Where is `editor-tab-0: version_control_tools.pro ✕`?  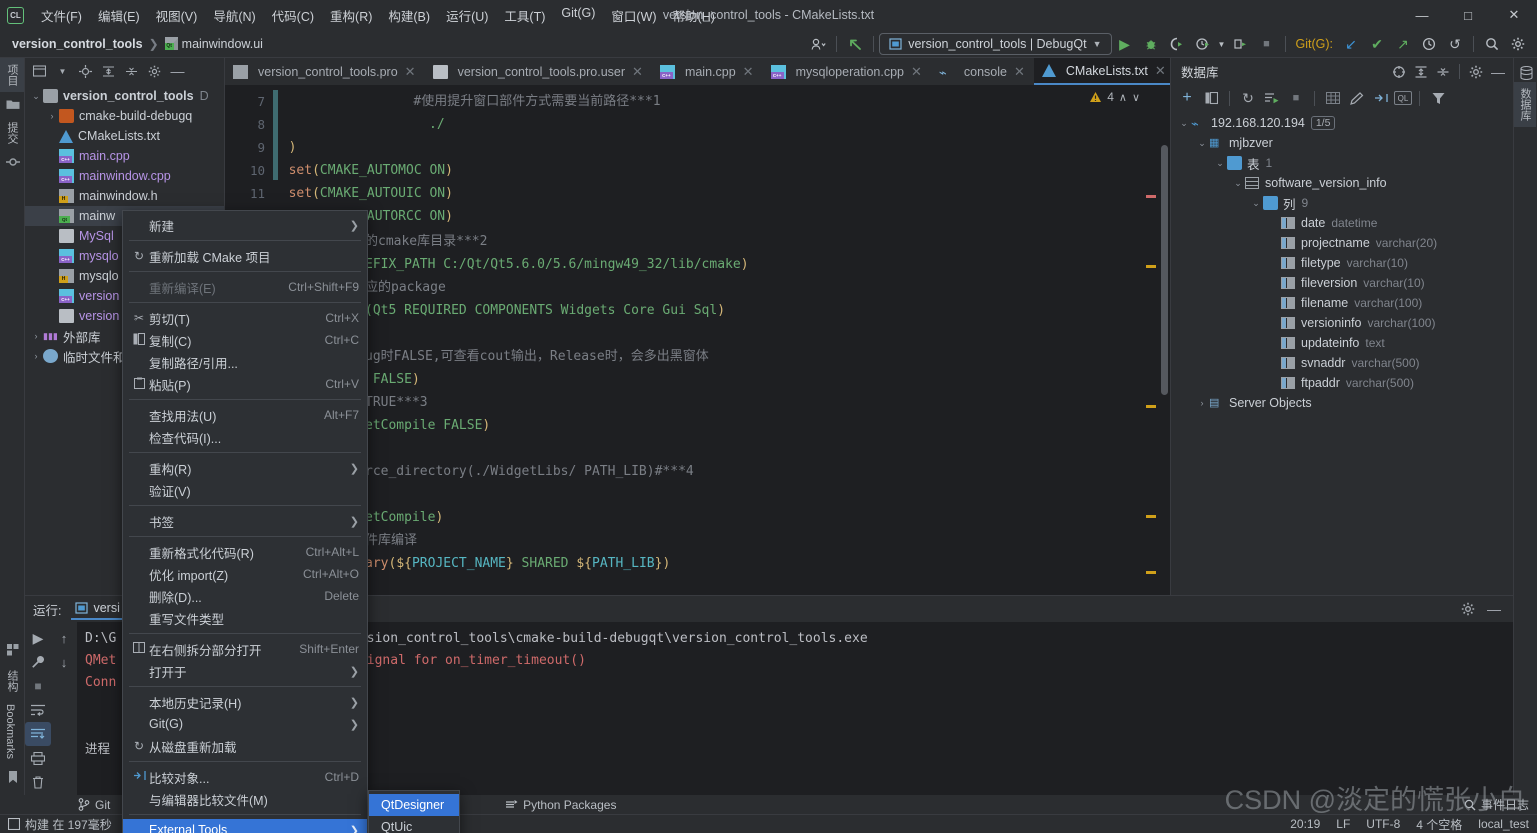
editor-tab-0: version_control_tools.pro ✕ is located at coordinates (325, 71).